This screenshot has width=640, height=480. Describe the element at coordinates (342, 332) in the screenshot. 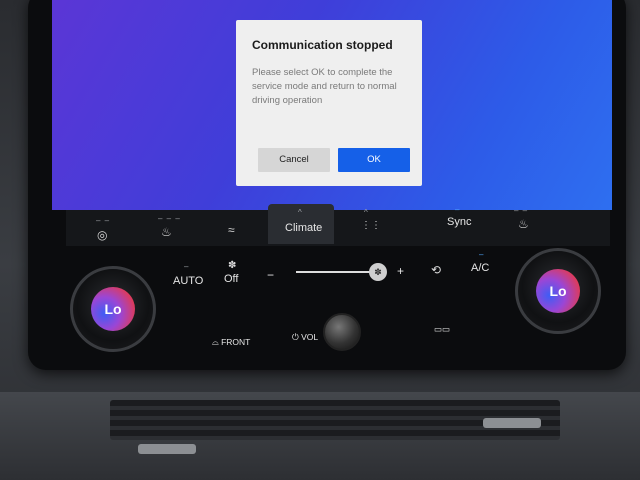

I see `volume-knob` at that location.